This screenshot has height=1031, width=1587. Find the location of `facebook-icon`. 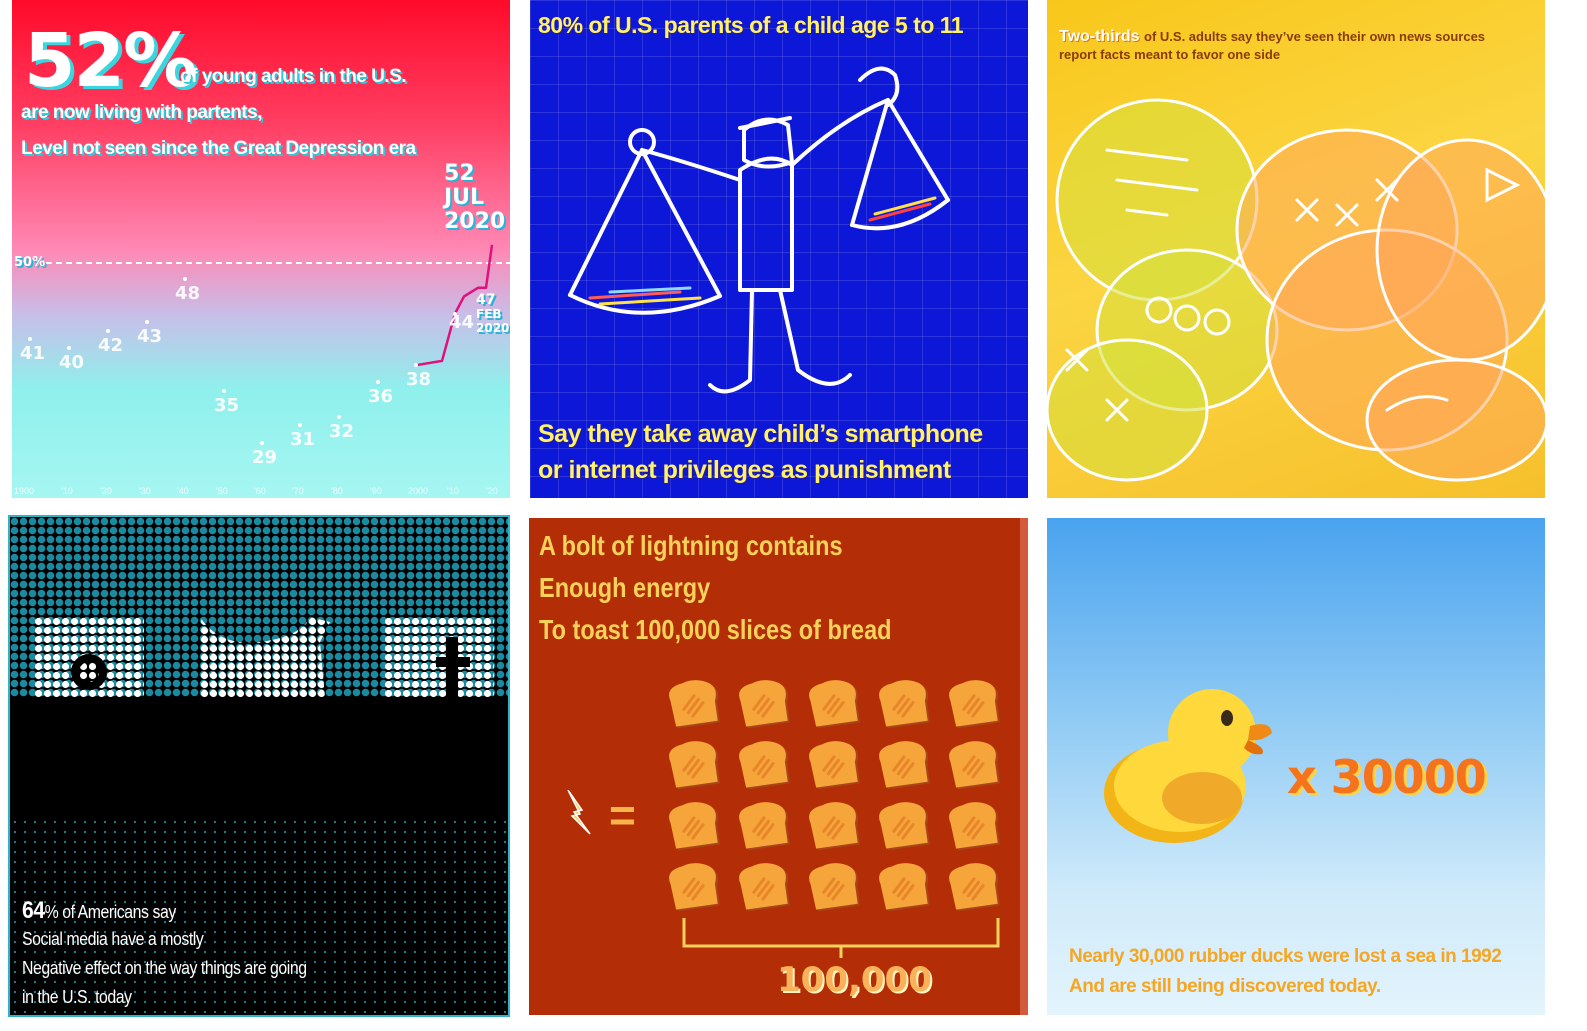

facebook-icon is located at coordinates (439, 657).